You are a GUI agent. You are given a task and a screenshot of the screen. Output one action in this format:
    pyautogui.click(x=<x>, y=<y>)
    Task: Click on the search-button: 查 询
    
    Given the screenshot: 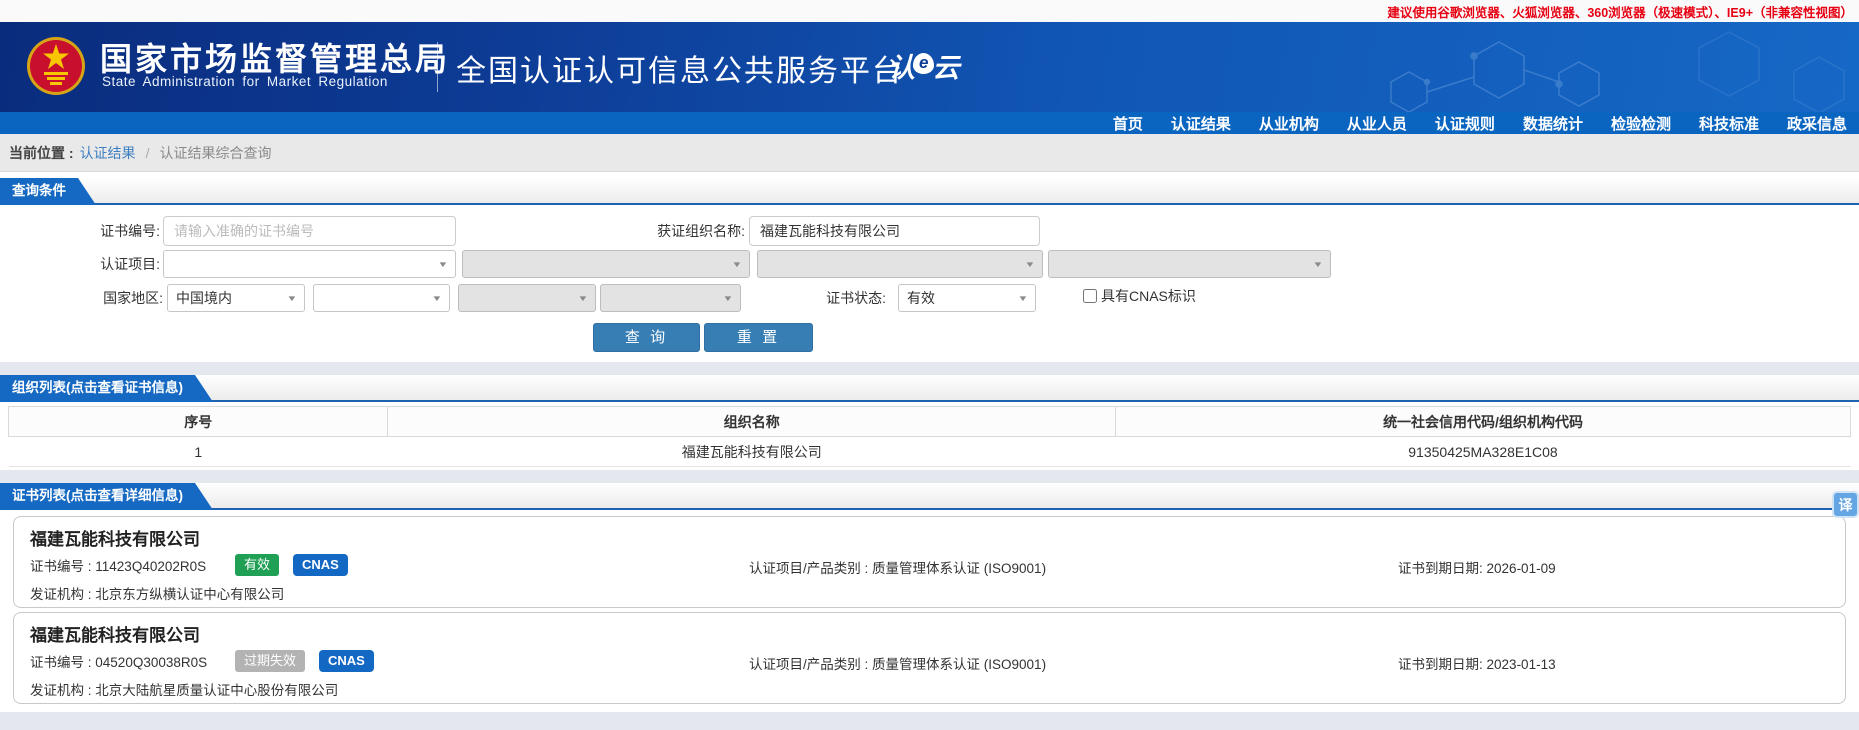 What is the action you would take?
    pyautogui.click(x=646, y=337)
    